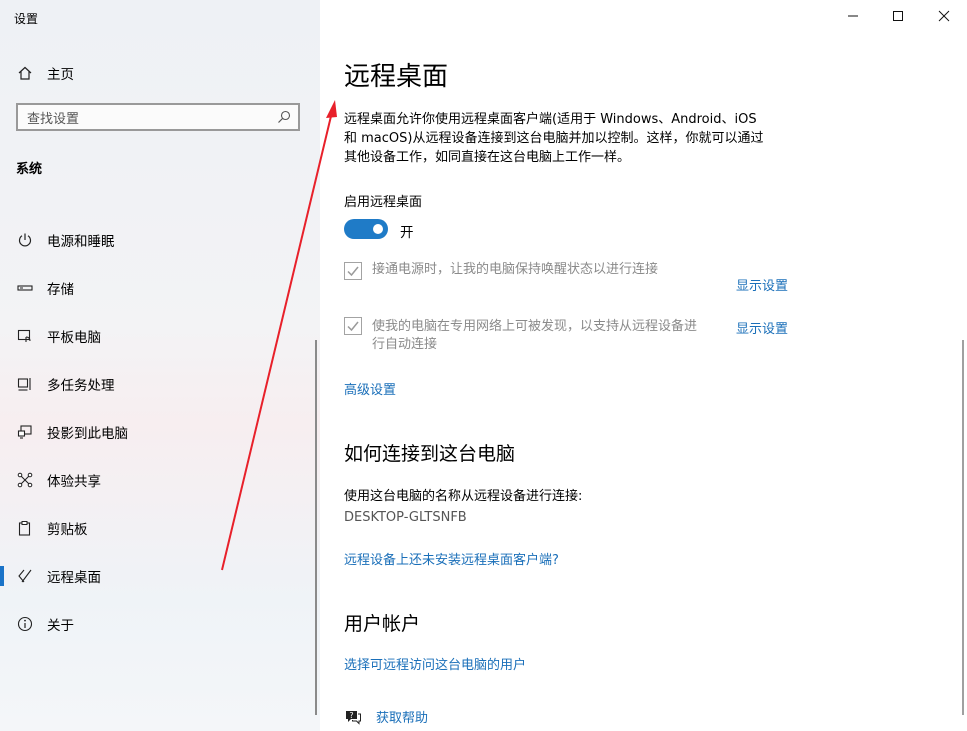 The height and width of the screenshot is (731, 967). Describe the element at coordinates (435, 663) in the screenshot. I see `select-users-link: 选择可远程访问这台电脑的用户` at that location.